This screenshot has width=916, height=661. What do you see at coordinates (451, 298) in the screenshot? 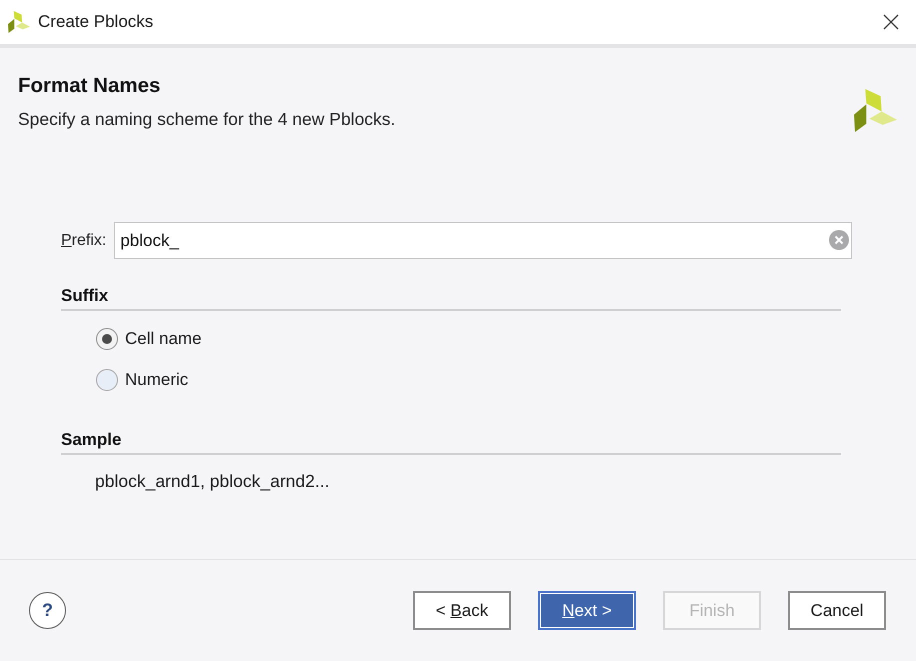
I see `section-heading: Suffix` at bounding box center [451, 298].